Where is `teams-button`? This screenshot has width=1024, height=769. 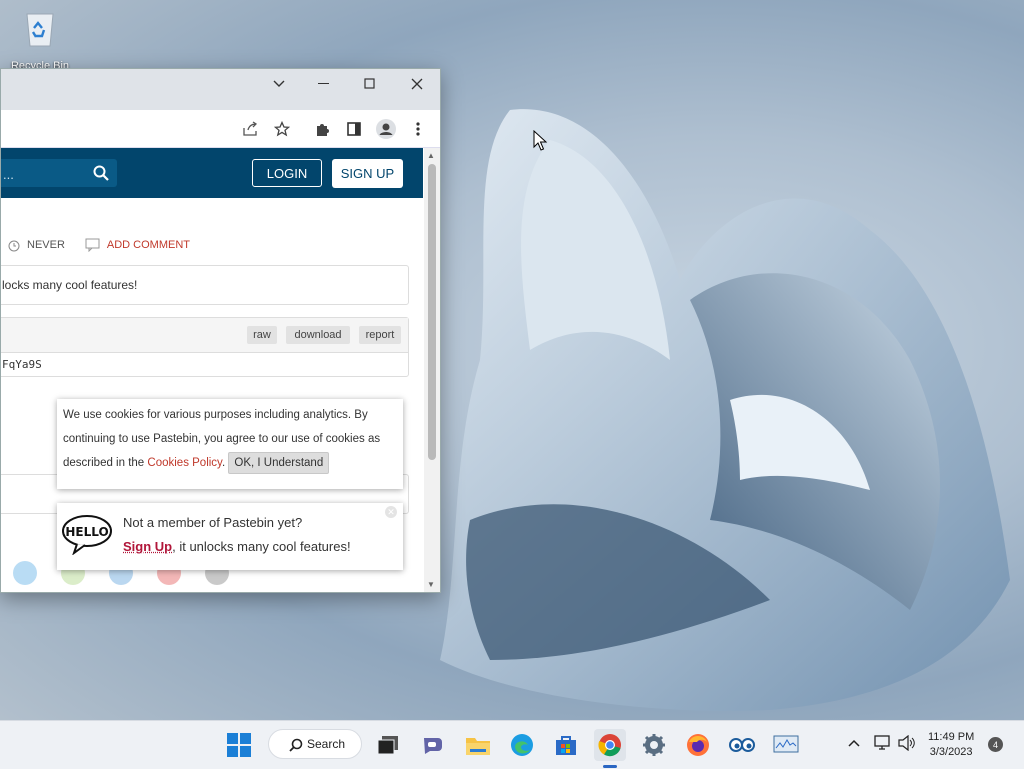
teams-button is located at coordinates (433, 745).